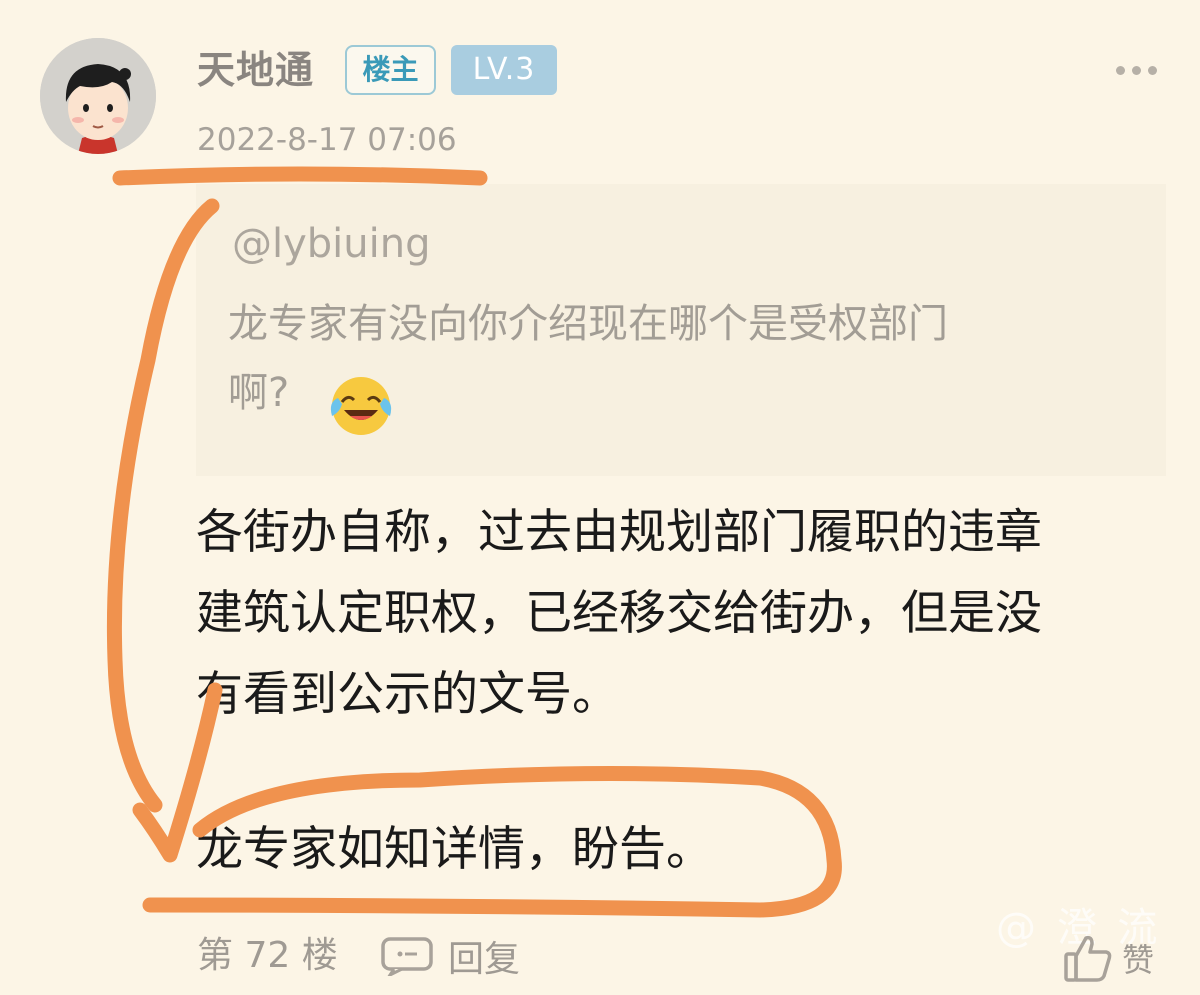  What do you see at coordinates (327, 140) in the screenshot?
I see `post-timestamp: 2022-8-17 07:06` at bounding box center [327, 140].